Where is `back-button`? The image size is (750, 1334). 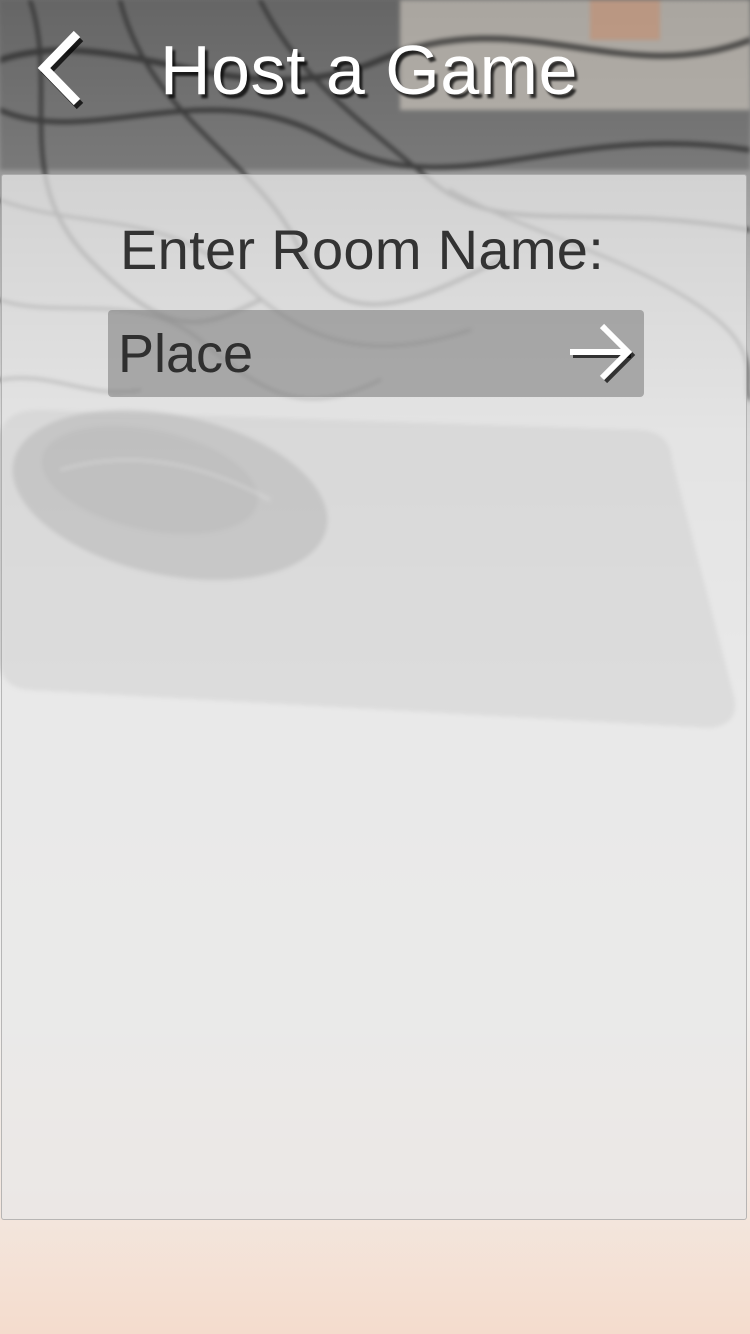 back-button is located at coordinates (63, 69).